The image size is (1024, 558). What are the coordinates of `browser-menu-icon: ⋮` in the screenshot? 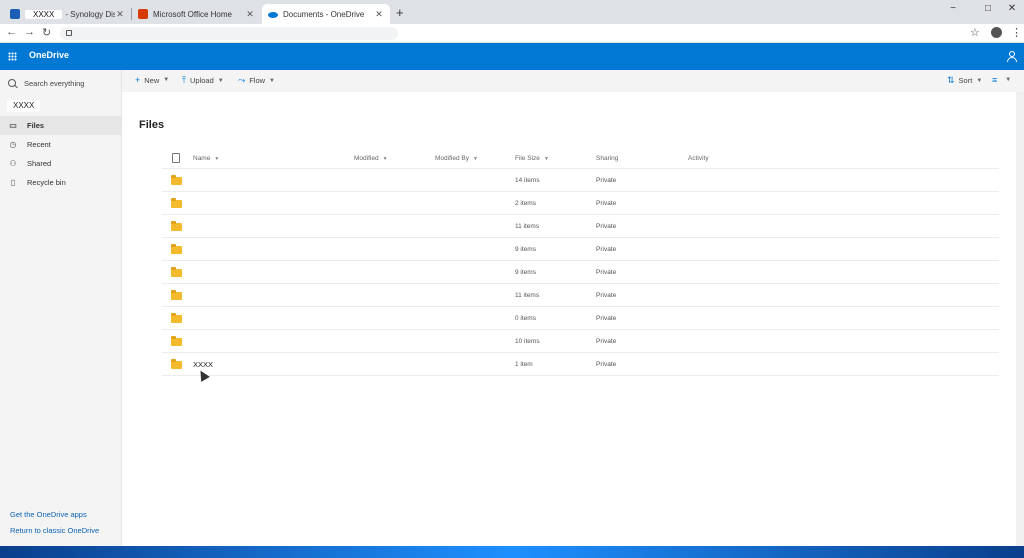 It's located at (1016, 32).